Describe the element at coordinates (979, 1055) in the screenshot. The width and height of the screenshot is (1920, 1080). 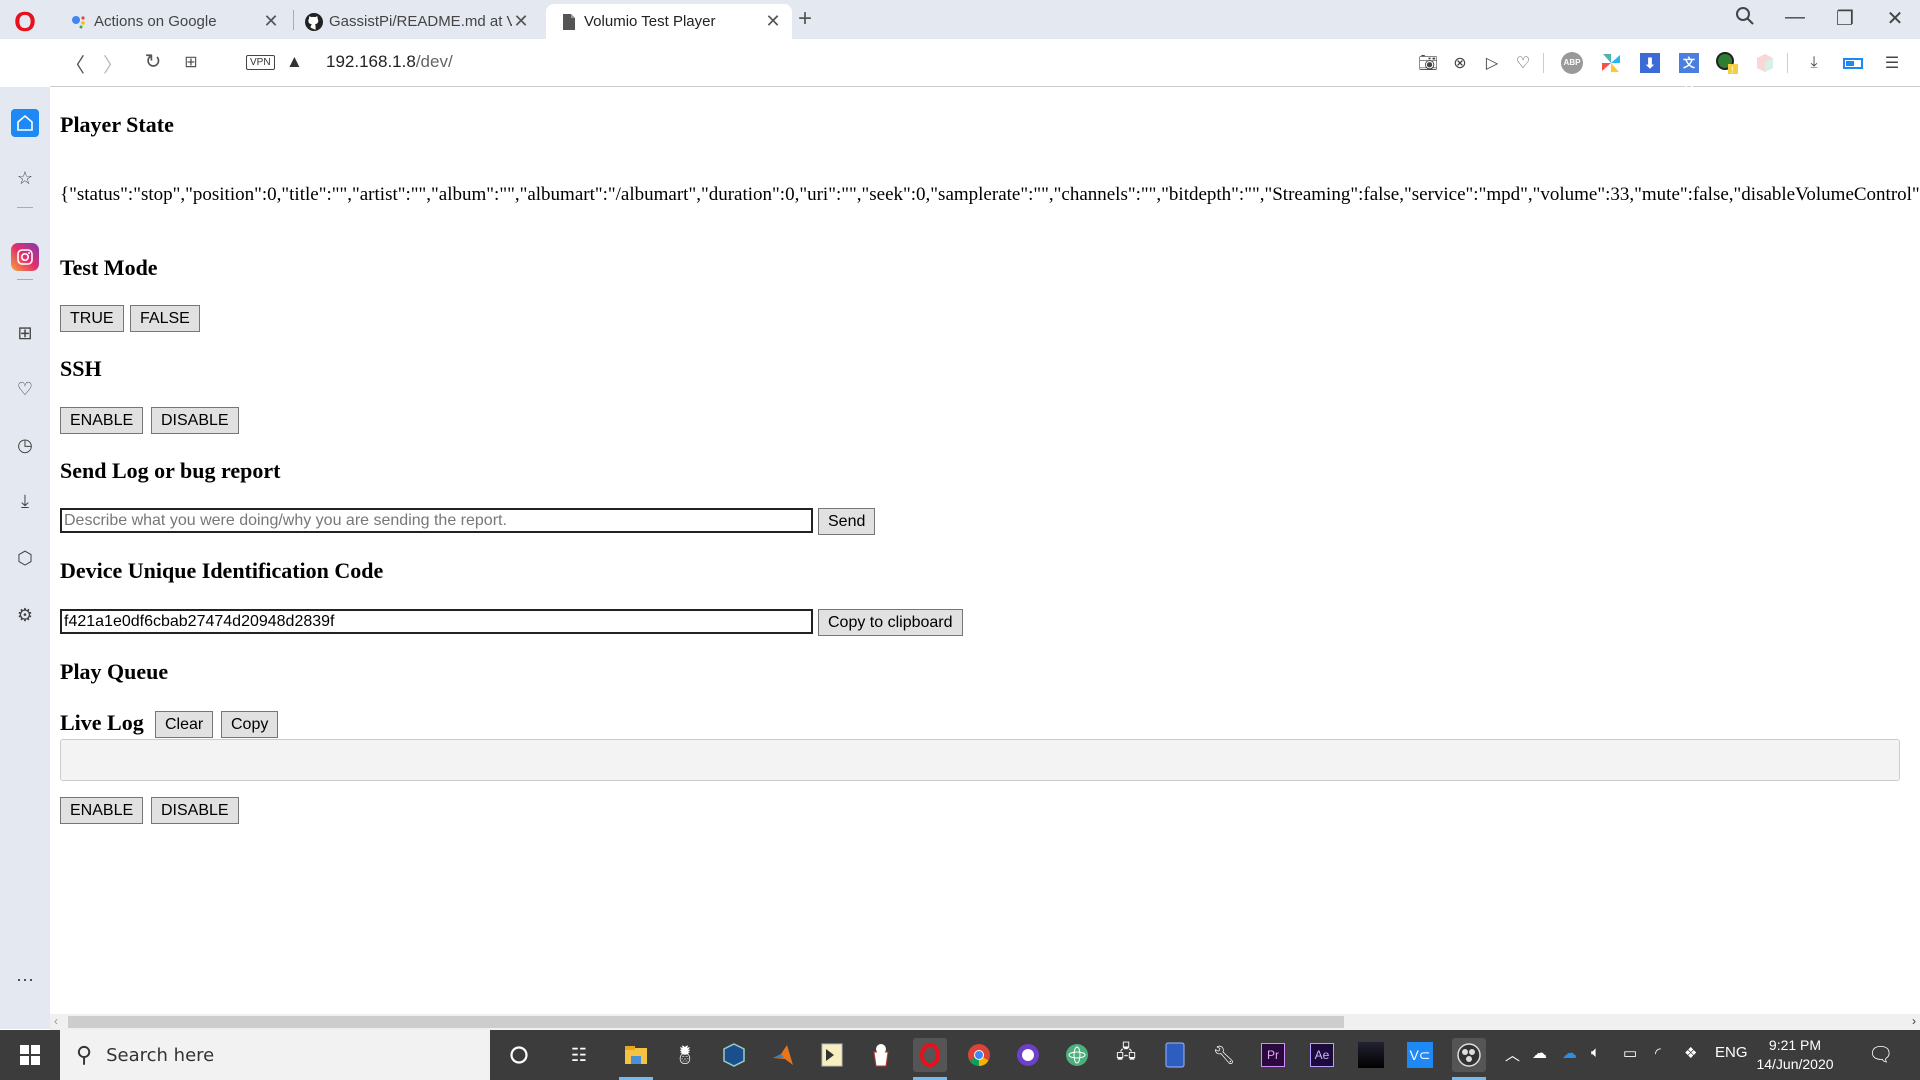
I see `chrome-icon` at that location.